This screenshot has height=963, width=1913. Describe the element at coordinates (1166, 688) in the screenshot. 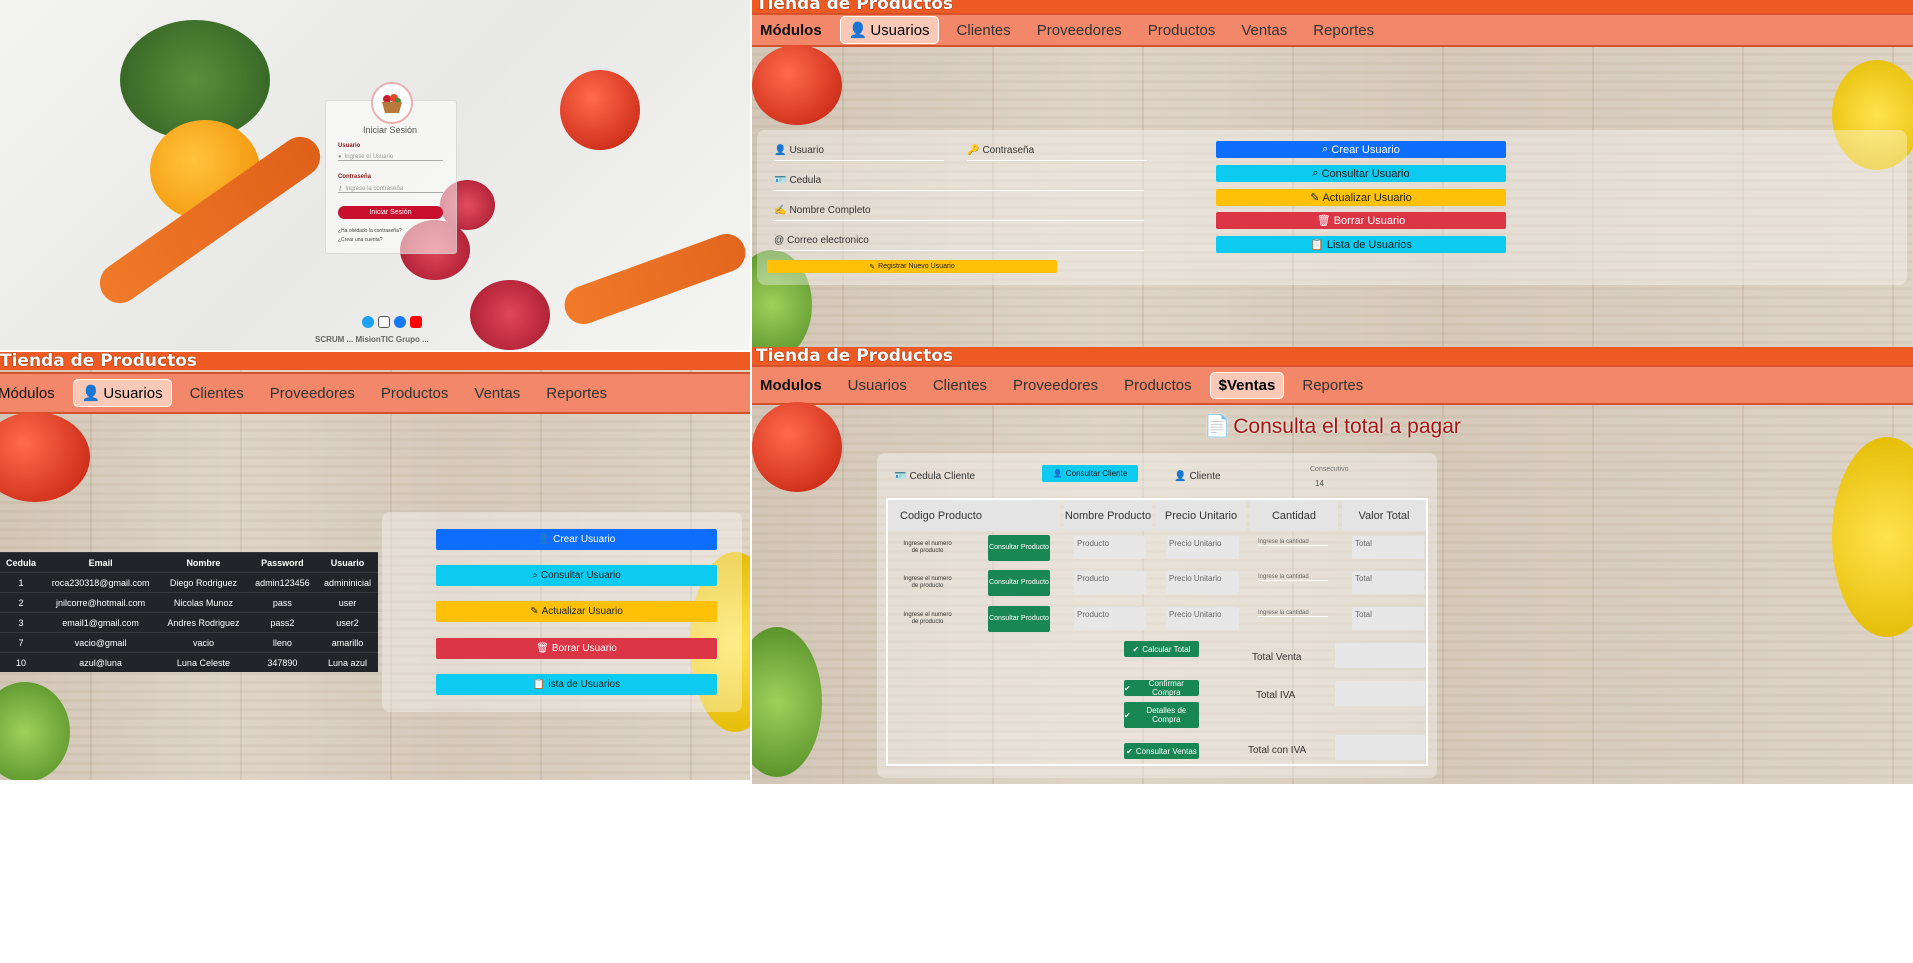

I see `confirmar-compra-label: Confirmar Compra` at that location.